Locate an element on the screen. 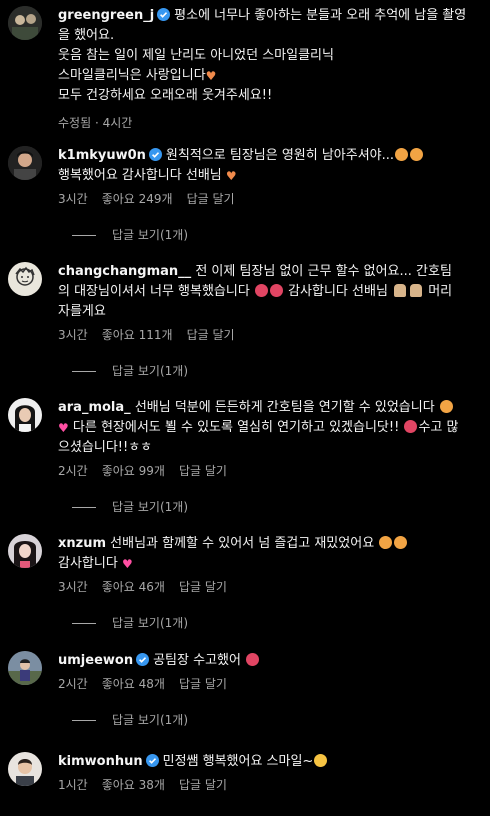 The width and height of the screenshot is (490, 816). like-count: 좋아요 249개 is located at coordinates (137, 199).